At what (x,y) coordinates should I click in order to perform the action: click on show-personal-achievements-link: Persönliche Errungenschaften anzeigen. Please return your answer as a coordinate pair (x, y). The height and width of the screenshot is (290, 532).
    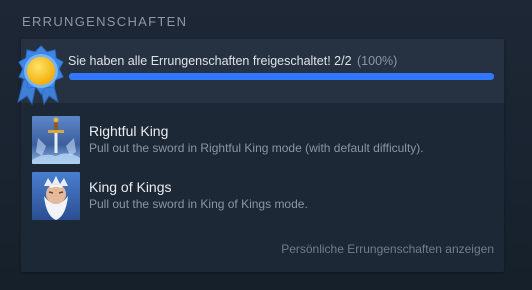
    Looking at the image, I should click on (387, 249).